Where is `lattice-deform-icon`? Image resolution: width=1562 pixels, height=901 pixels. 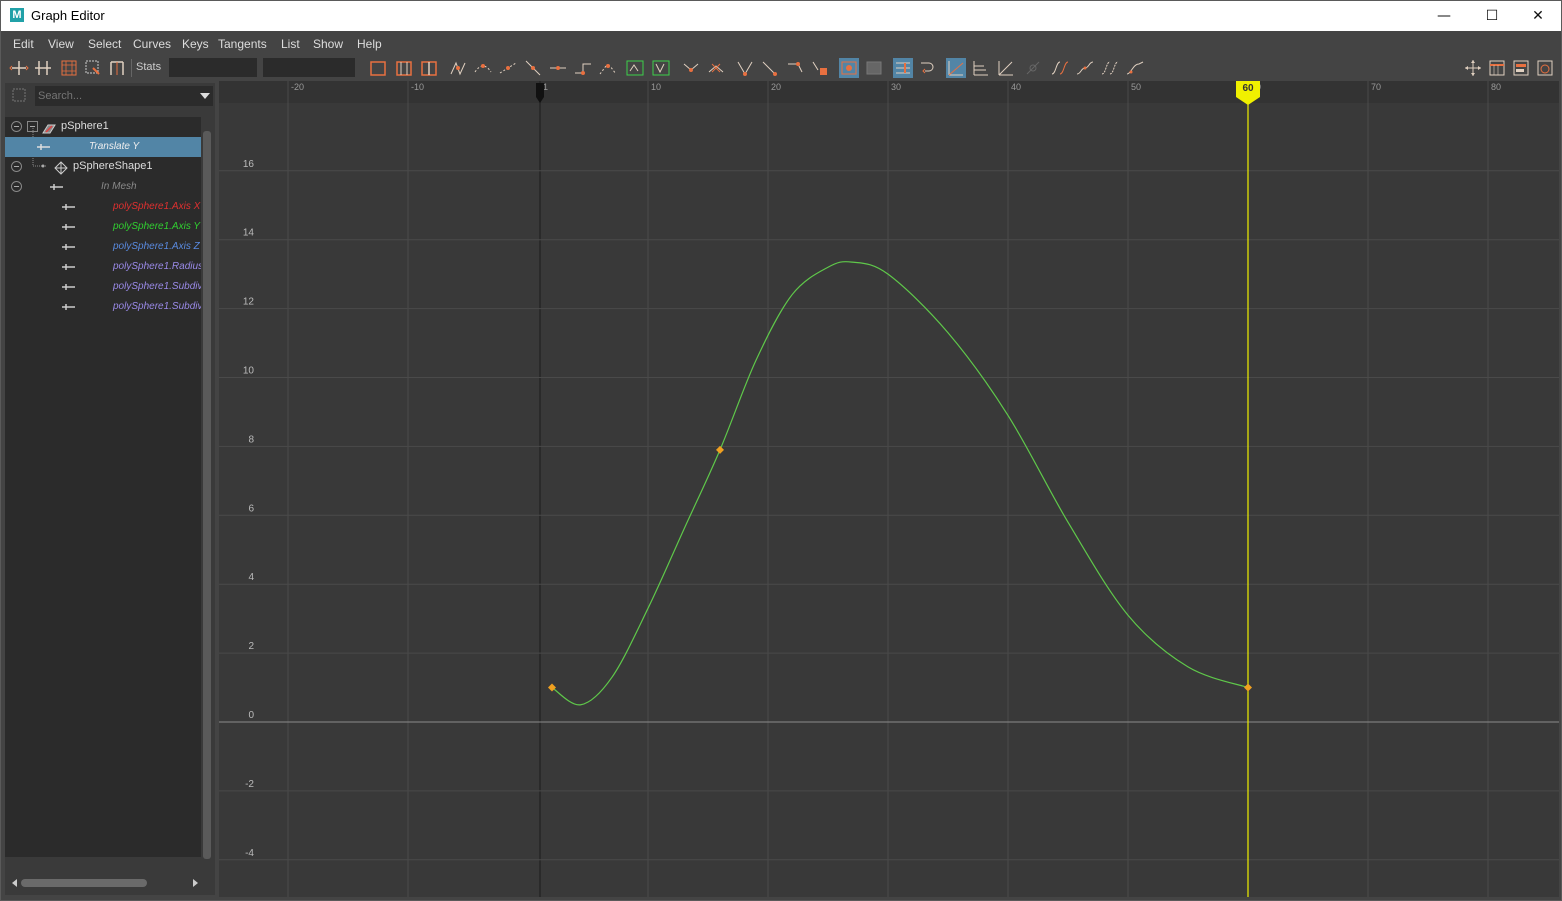 lattice-deform-icon is located at coordinates (69, 68).